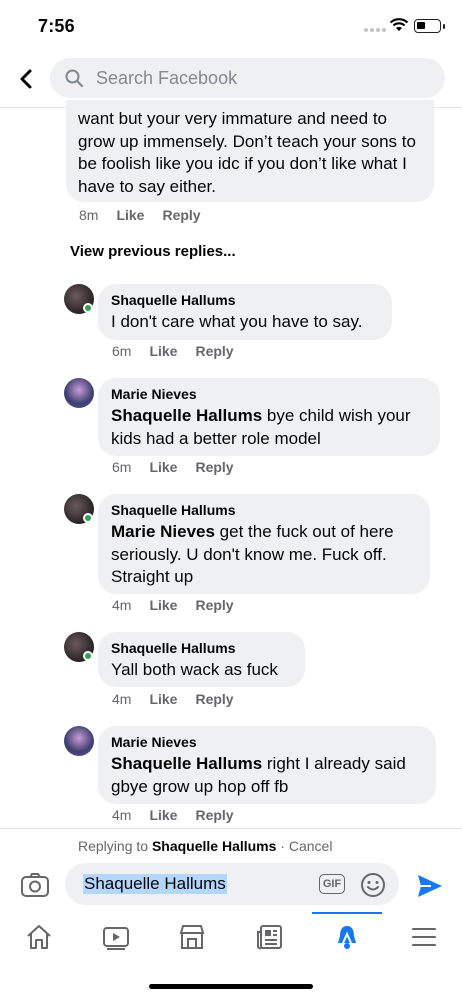 This screenshot has width=462, height=1000. Describe the element at coordinates (115, 846) in the screenshot. I see `replying-prefix: Replying to` at that location.